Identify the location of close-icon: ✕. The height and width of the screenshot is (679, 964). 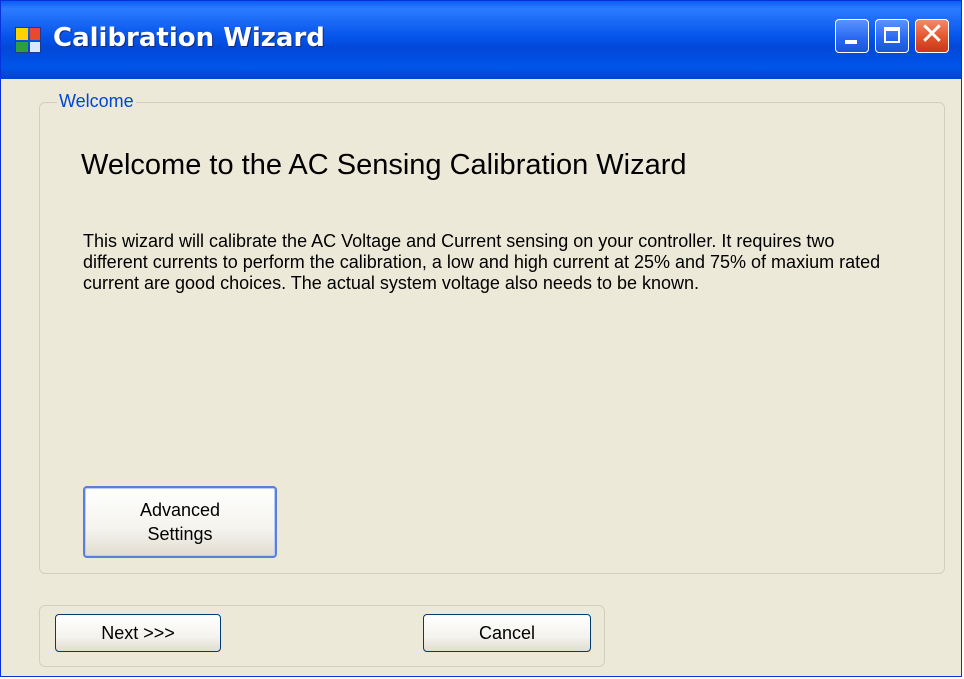
(932, 34).